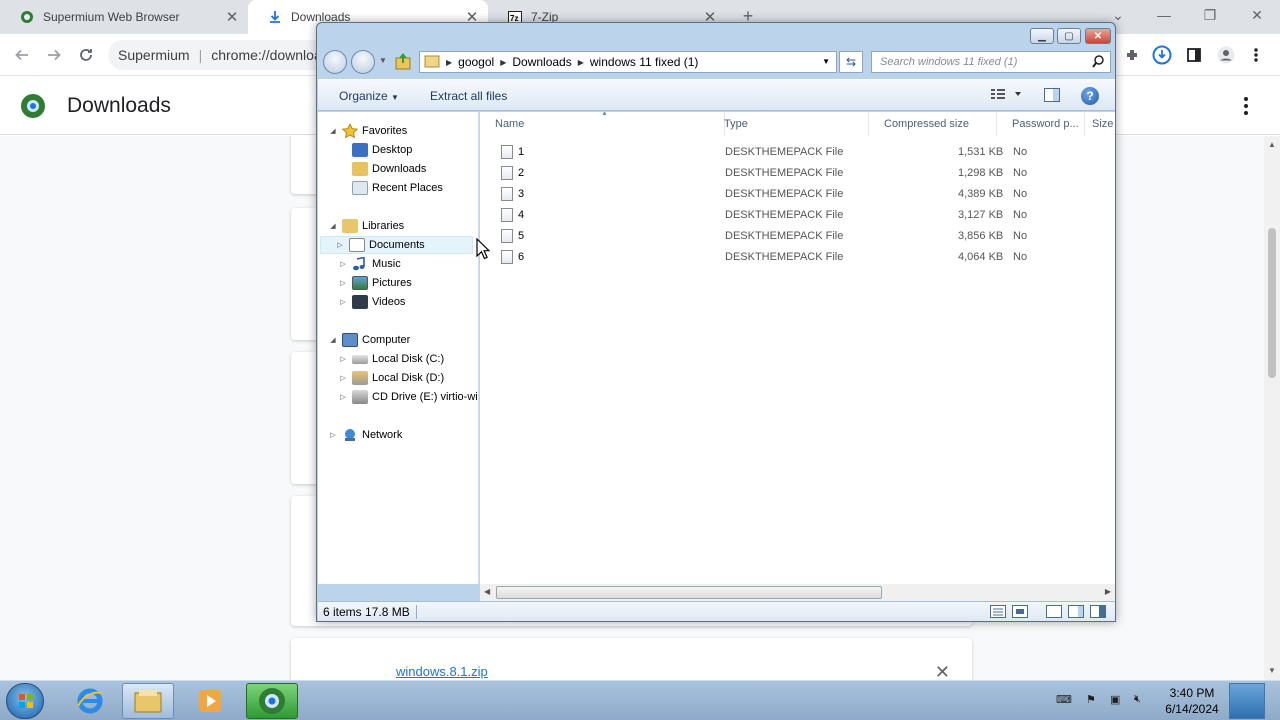  I want to click on supermium-logo-icon, so click(33, 106).